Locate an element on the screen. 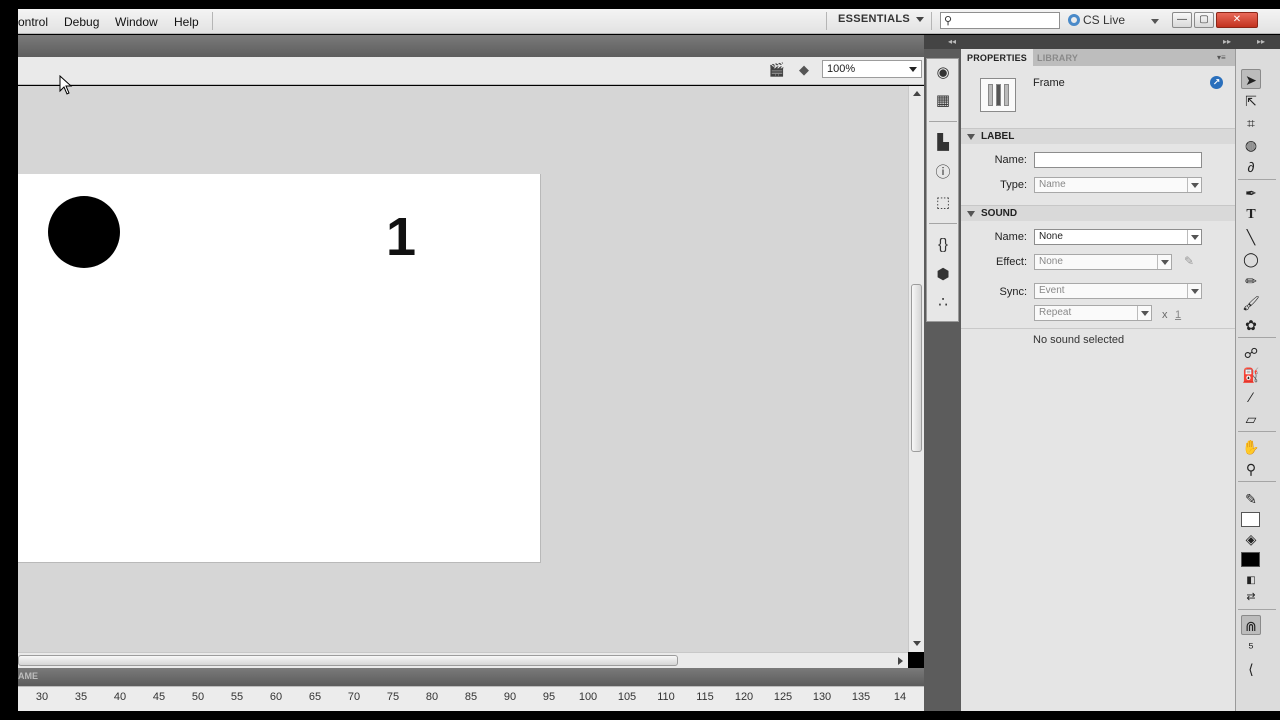 The image size is (1280, 720). tab-properties: PROPERTIES is located at coordinates (997, 57).